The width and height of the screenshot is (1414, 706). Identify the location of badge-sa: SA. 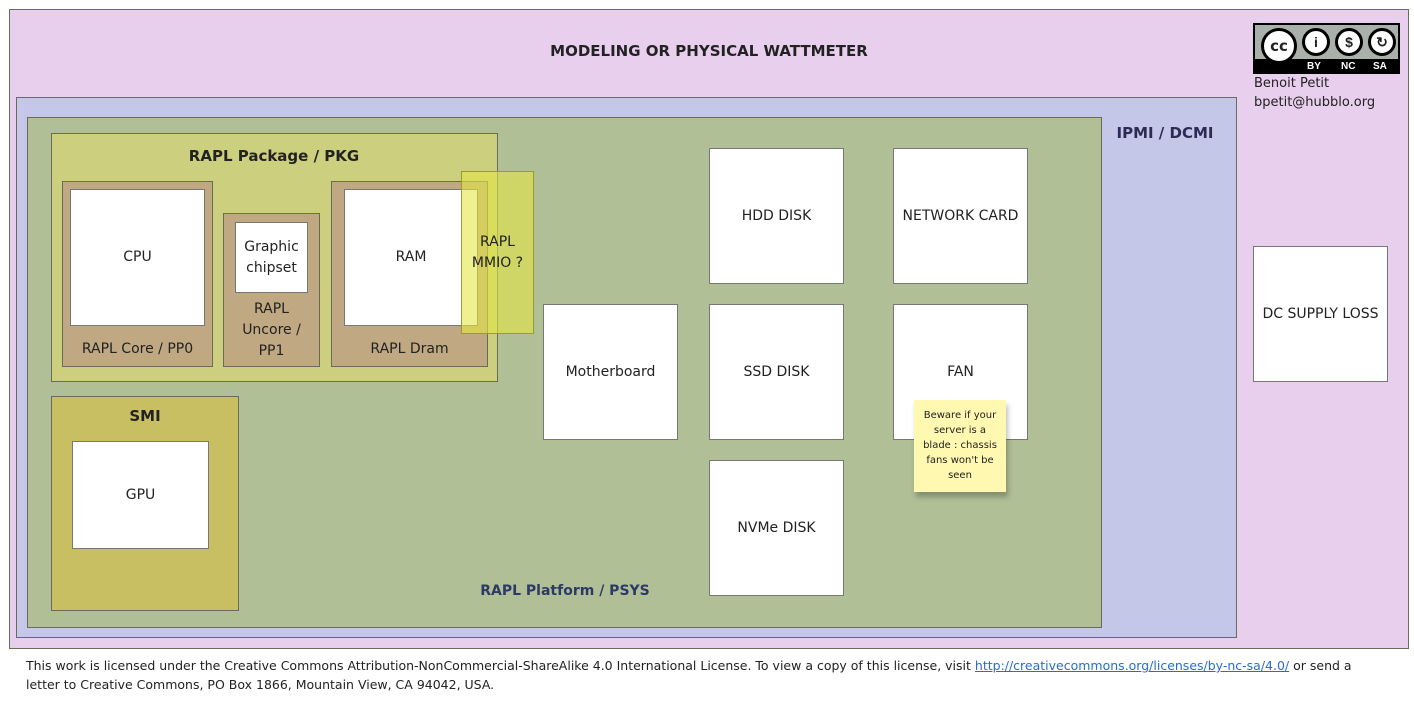
(1380, 66).